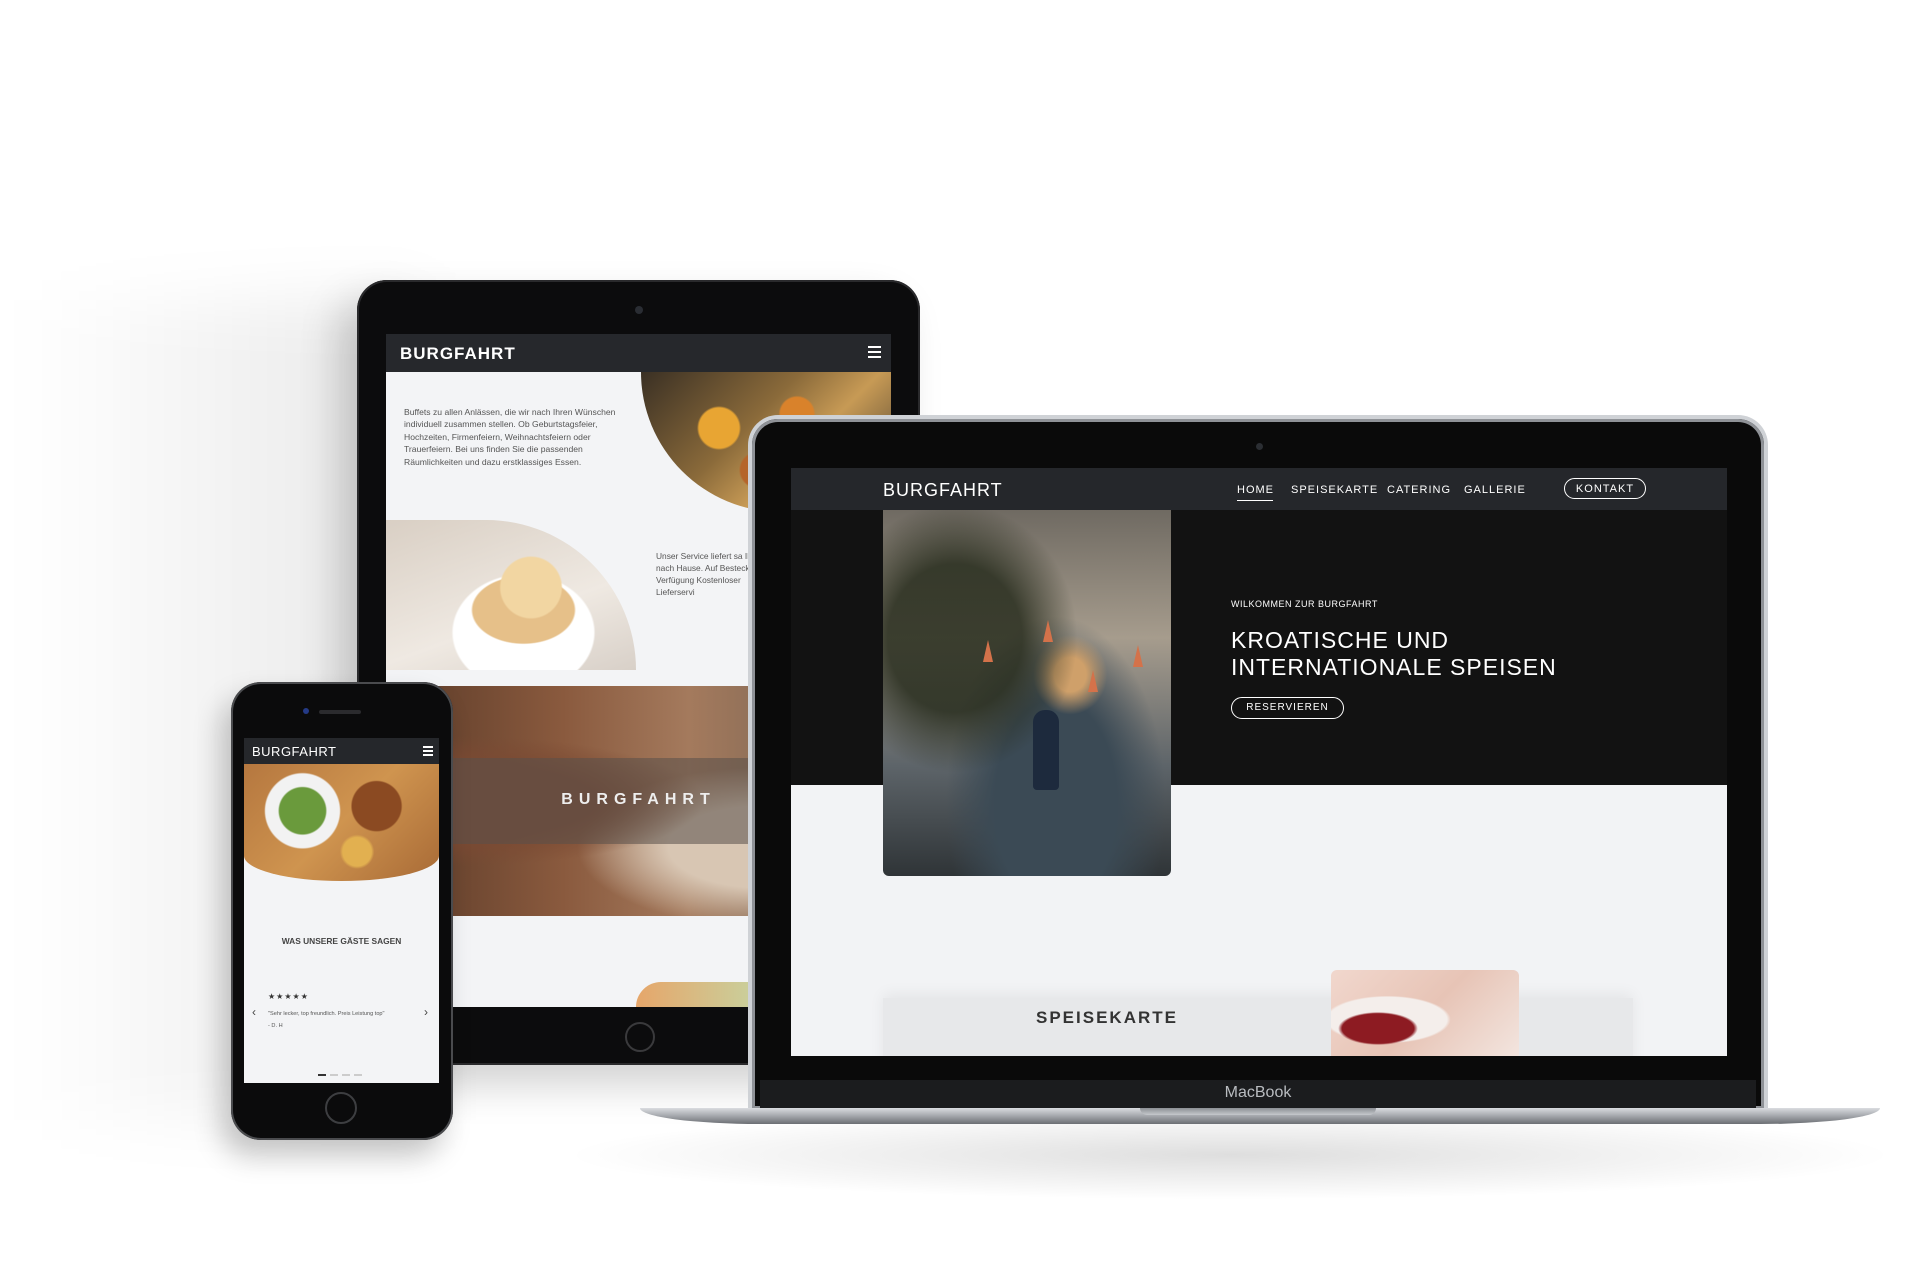 The height and width of the screenshot is (1280, 1920). What do you see at coordinates (511, 595) in the screenshot?
I see `pancake-image` at bounding box center [511, 595].